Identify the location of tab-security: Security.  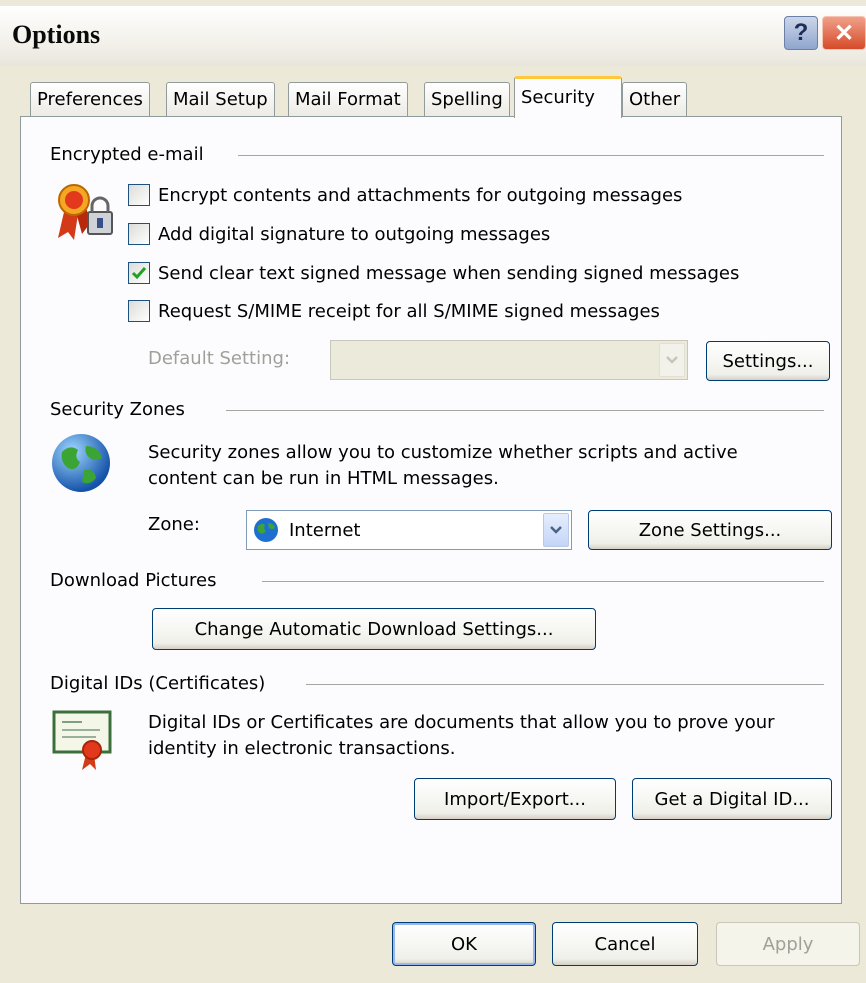
(568, 97).